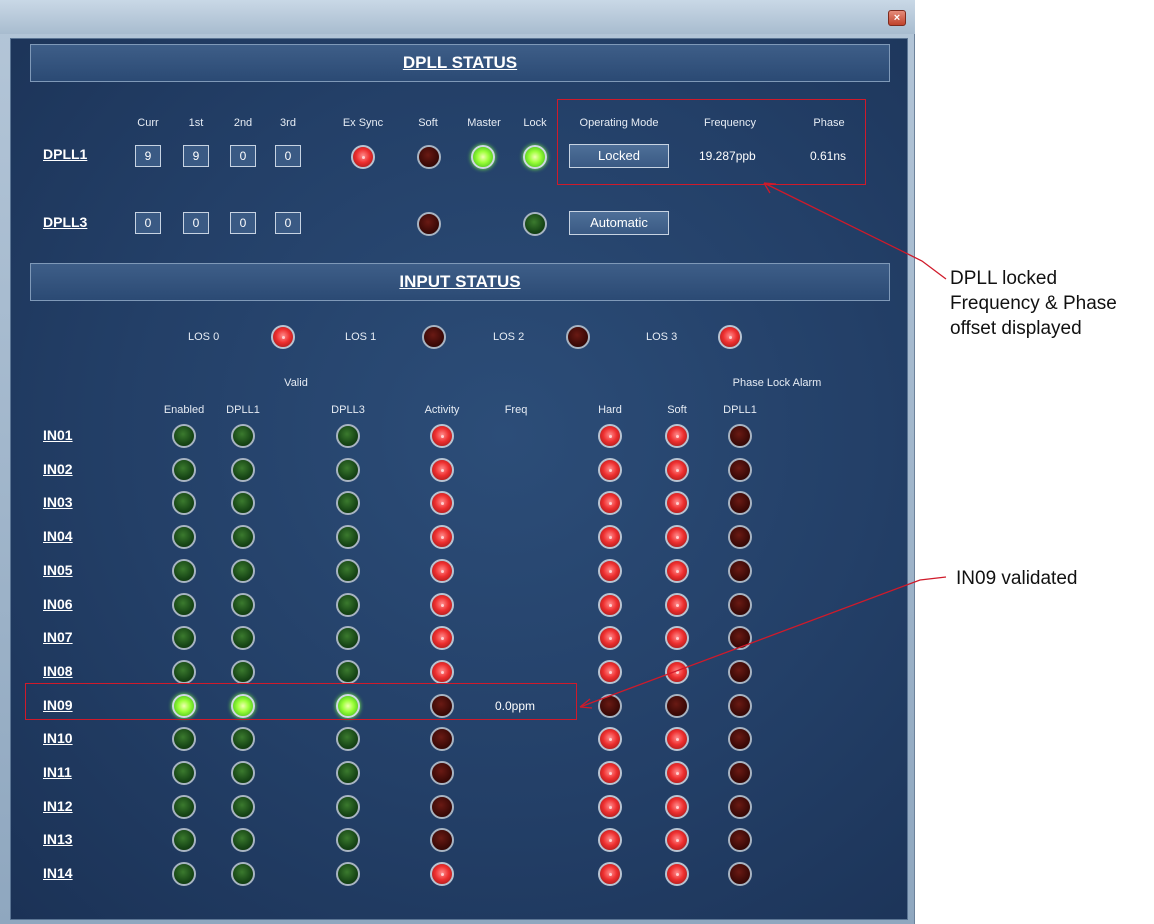 The image size is (1154, 924). I want to click on input-row-link: IN03, so click(58, 502).